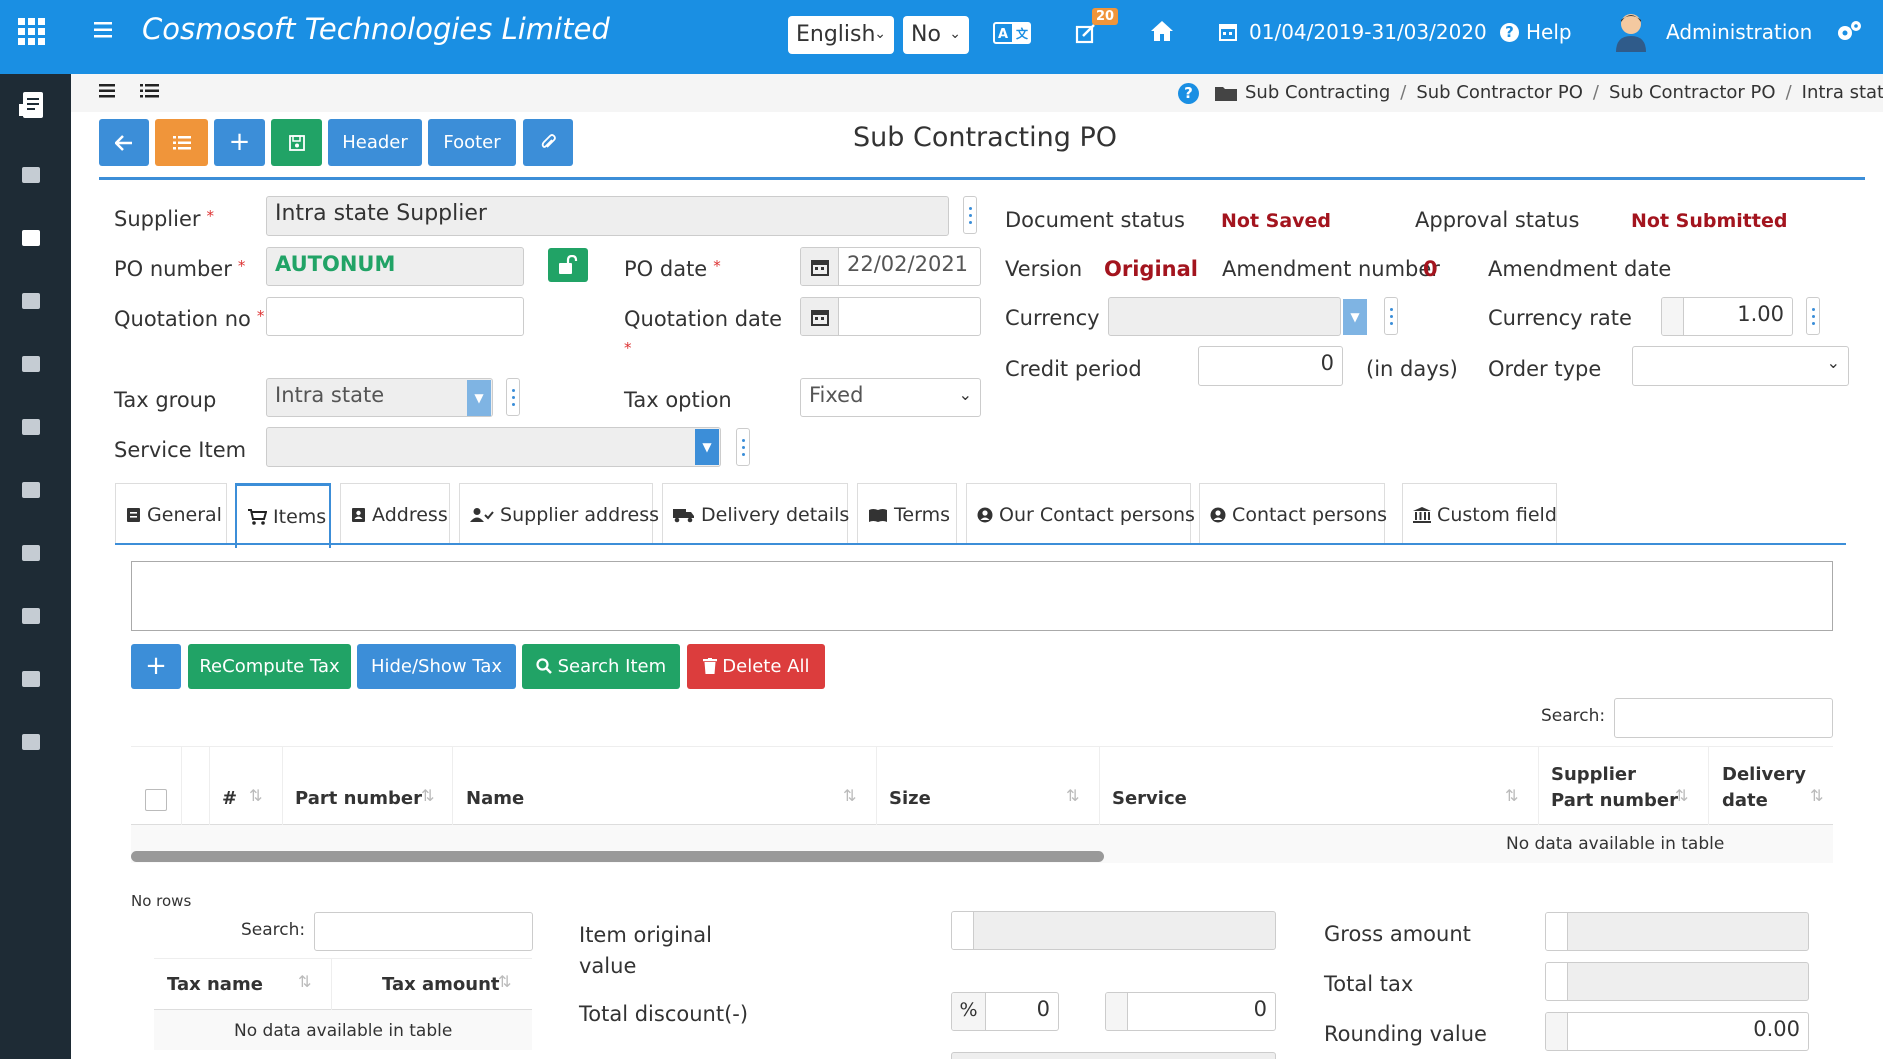 The height and width of the screenshot is (1059, 1883). Describe the element at coordinates (1190, 1011) in the screenshot. I see `discount-amount-field: 0` at that location.